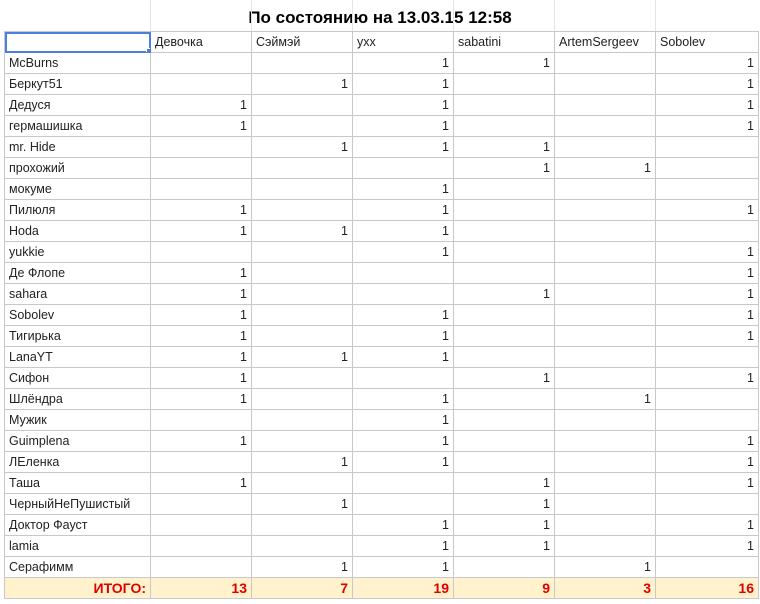 Image resolution: width=760 pixels, height=604 pixels. I want to click on total-value-cell: 3, so click(605, 588).